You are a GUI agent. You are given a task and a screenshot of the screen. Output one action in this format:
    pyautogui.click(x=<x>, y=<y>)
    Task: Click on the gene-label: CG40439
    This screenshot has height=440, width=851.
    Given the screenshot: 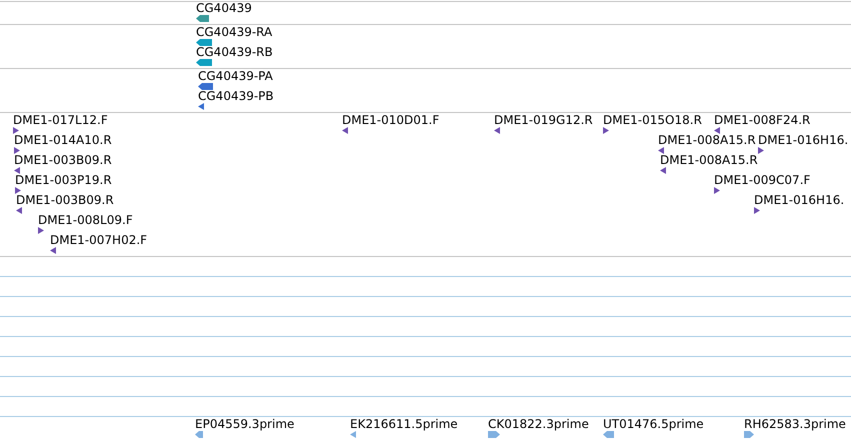 What is the action you would take?
    pyautogui.click(x=224, y=8)
    